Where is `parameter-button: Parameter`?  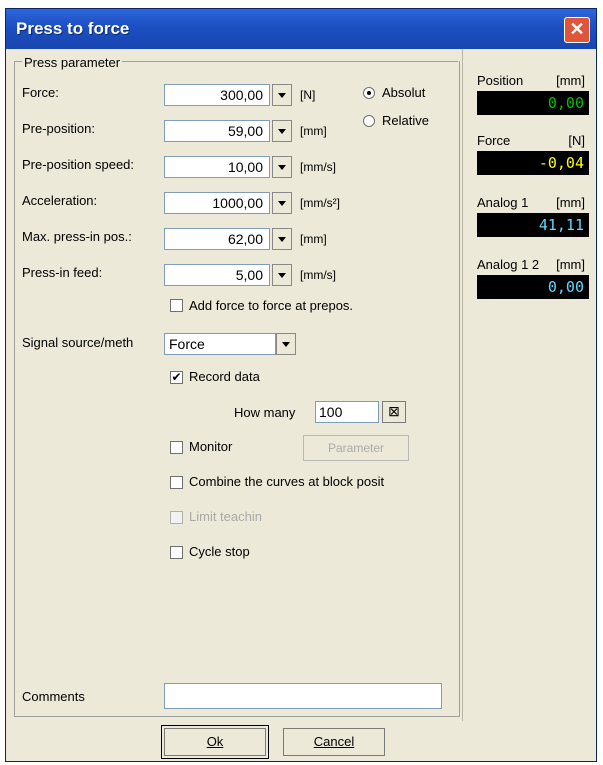
parameter-button: Parameter is located at coordinates (356, 448).